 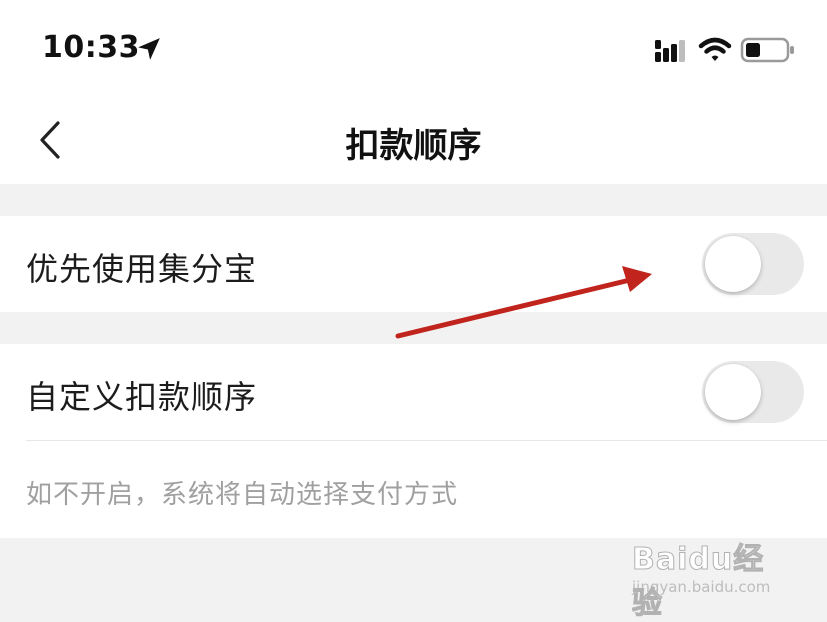 I want to click on row-divider, so click(x=426, y=440).